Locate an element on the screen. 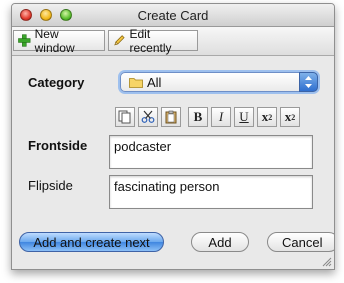 The height and width of the screenshot is (283, 344). flipside-label: Flipside is located at coordinates (50, 185).